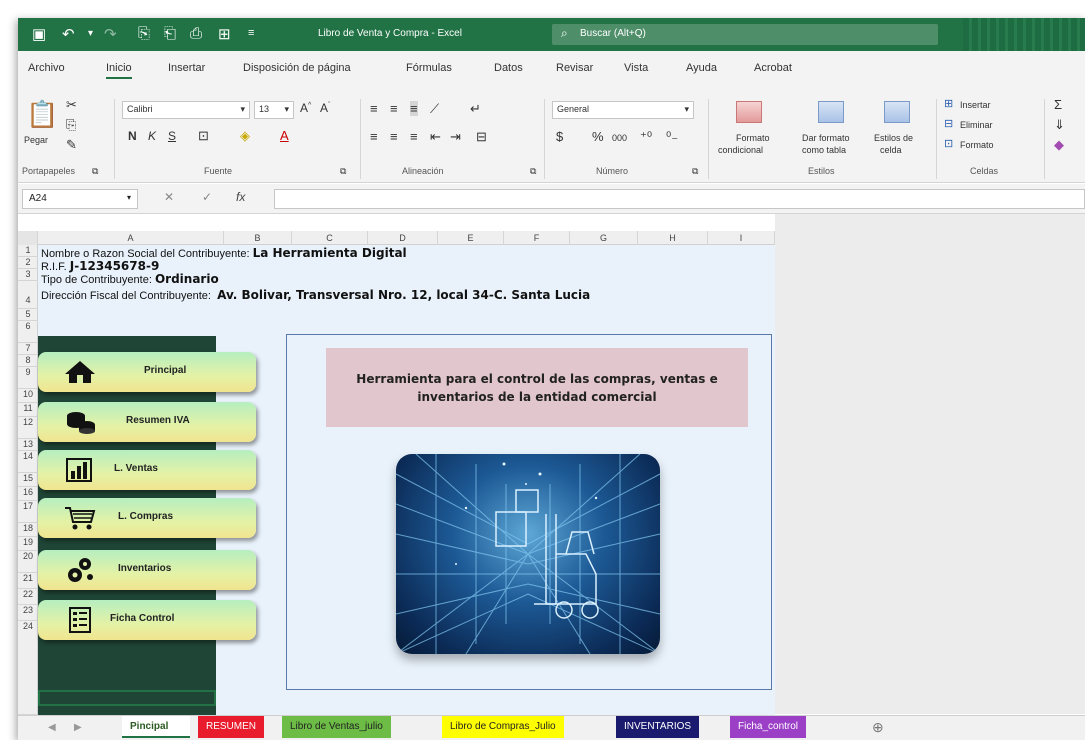  I want to click on font-name-select: Calibri ▾, so click(186, 110).